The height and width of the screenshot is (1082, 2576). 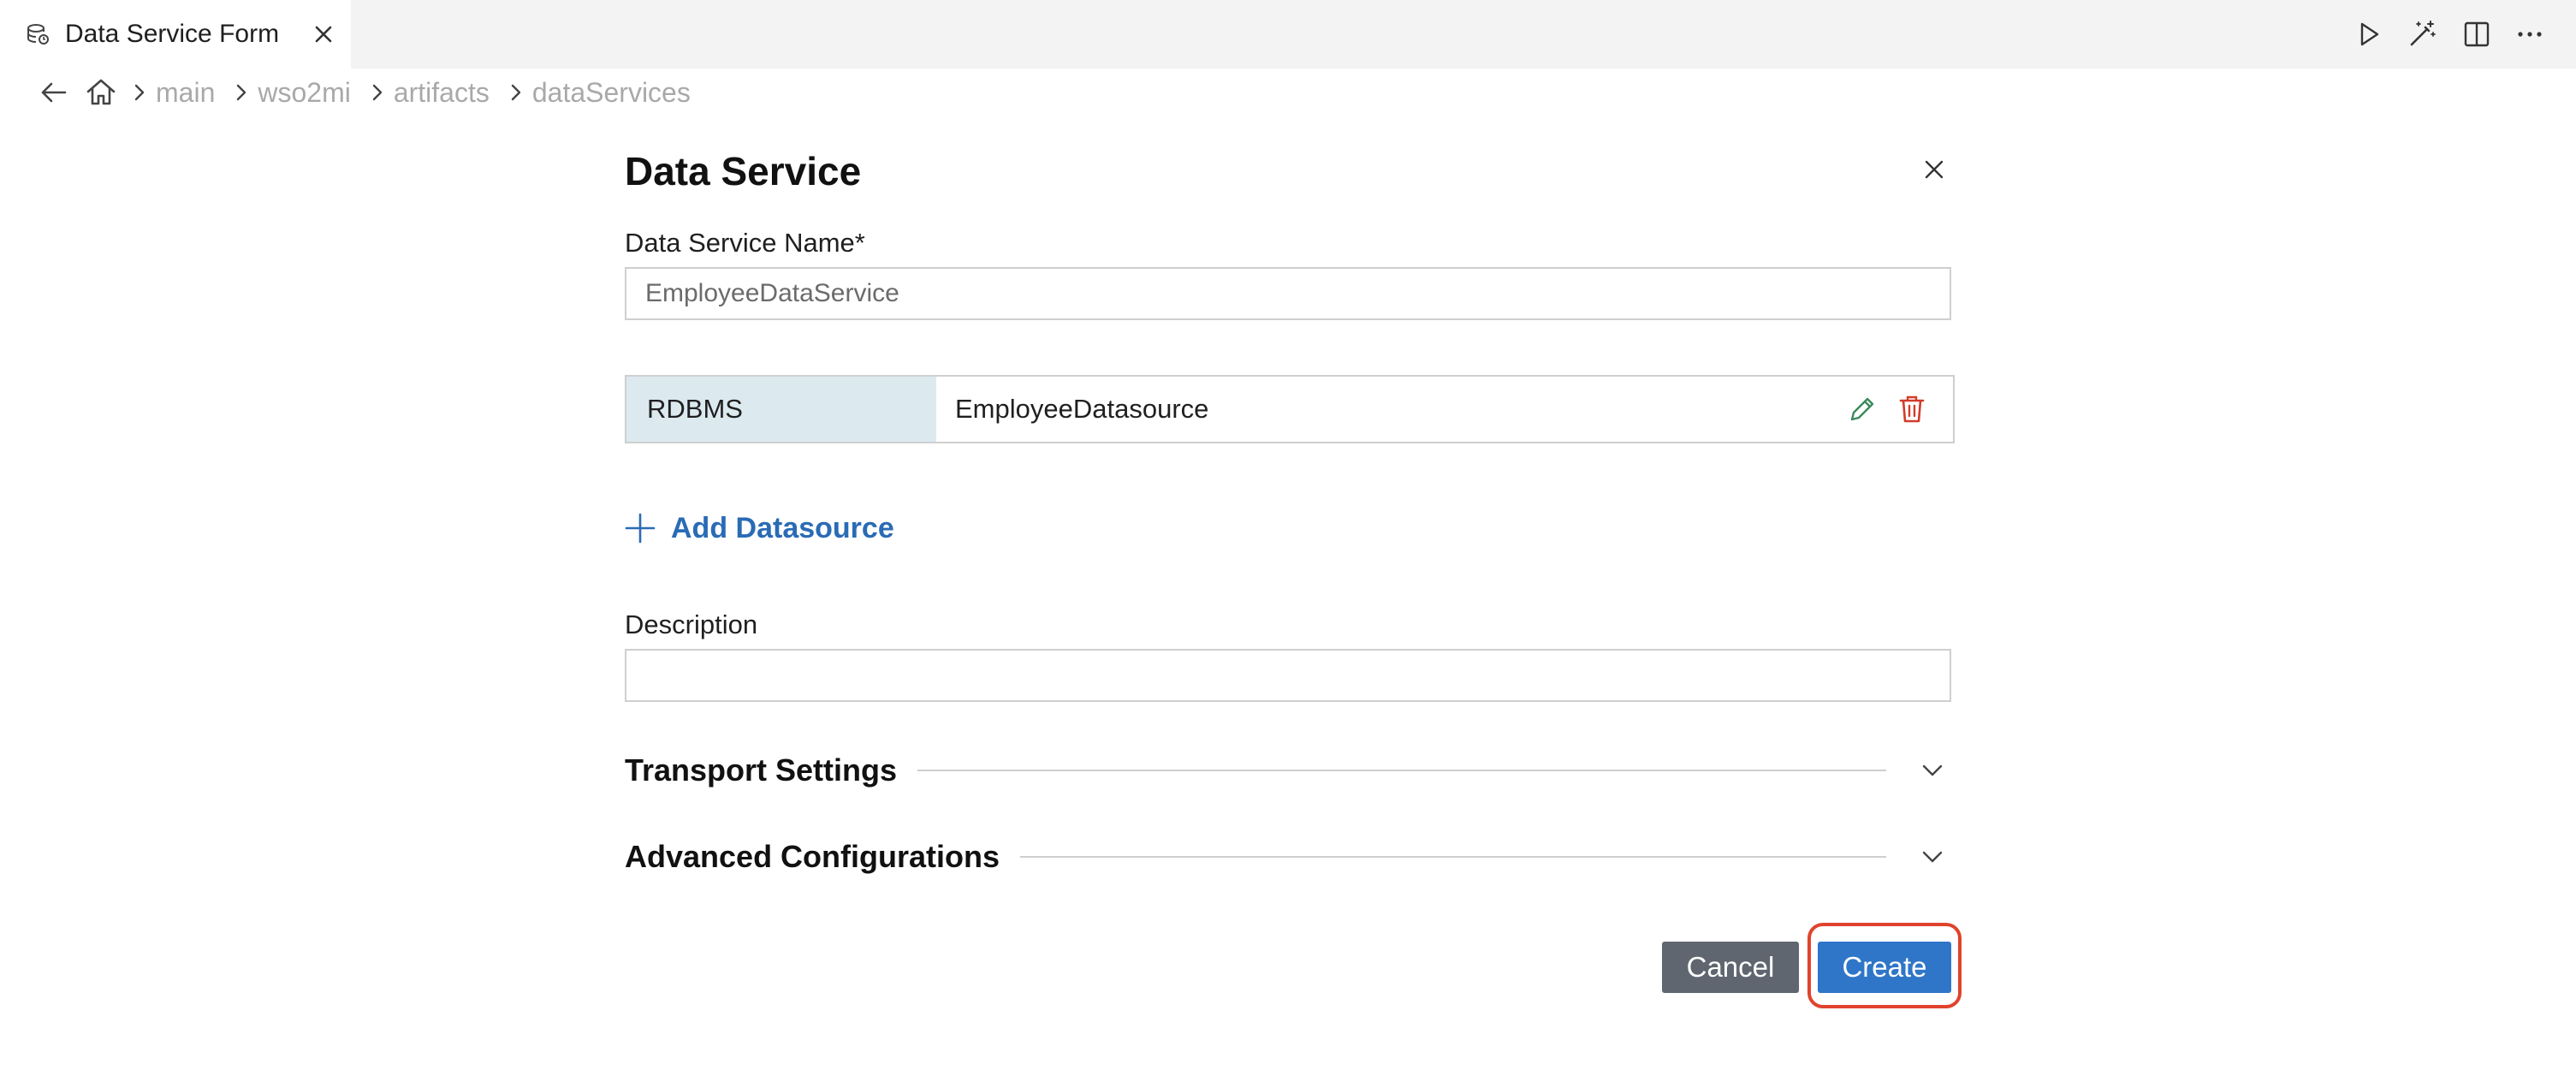 I want to click on data-service-icon, so click(x=37, y=34).